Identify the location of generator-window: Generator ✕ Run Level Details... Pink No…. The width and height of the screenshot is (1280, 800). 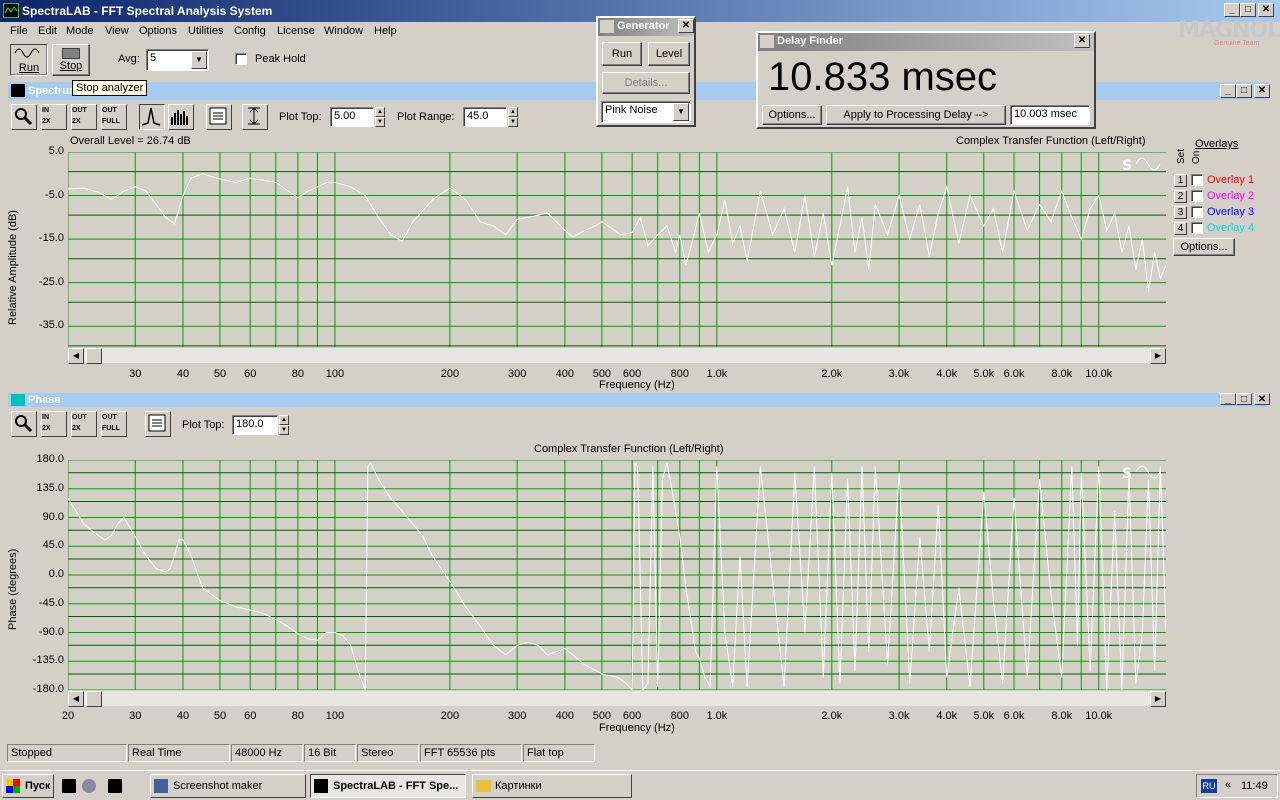
(646, 71).